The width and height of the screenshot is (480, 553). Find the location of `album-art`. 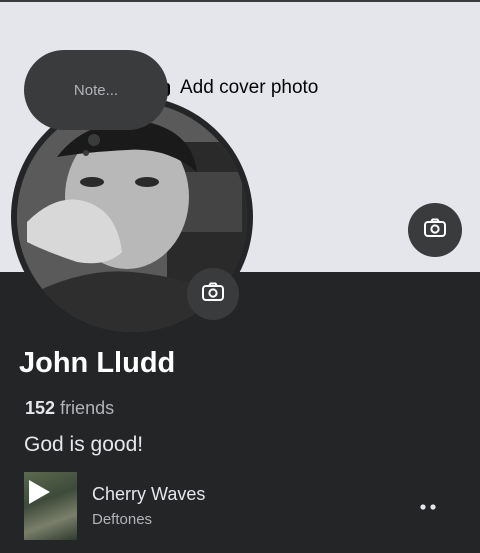

album-art is located at coordinates (50, 506).